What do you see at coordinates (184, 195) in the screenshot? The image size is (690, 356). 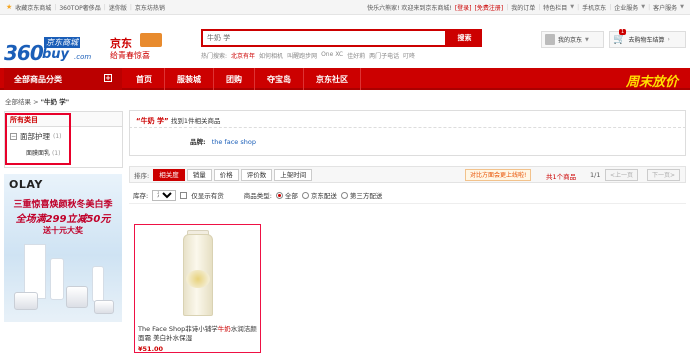 I see `in-stock-checkbox` at bounding box center [184, 195].